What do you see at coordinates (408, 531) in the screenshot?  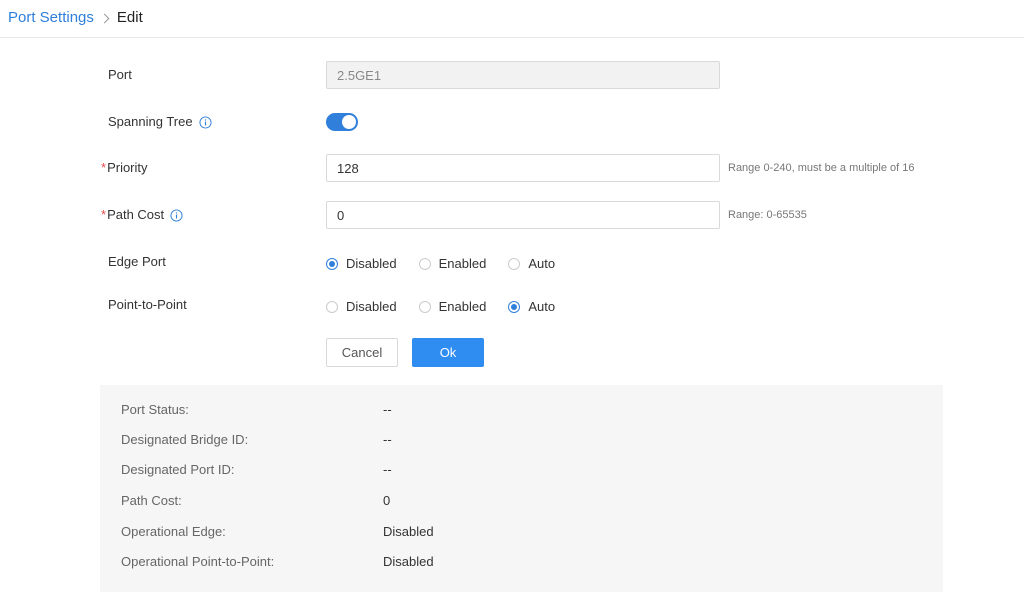 I see `operational-edge-value: Disabled` at bounding box center [408, 531].